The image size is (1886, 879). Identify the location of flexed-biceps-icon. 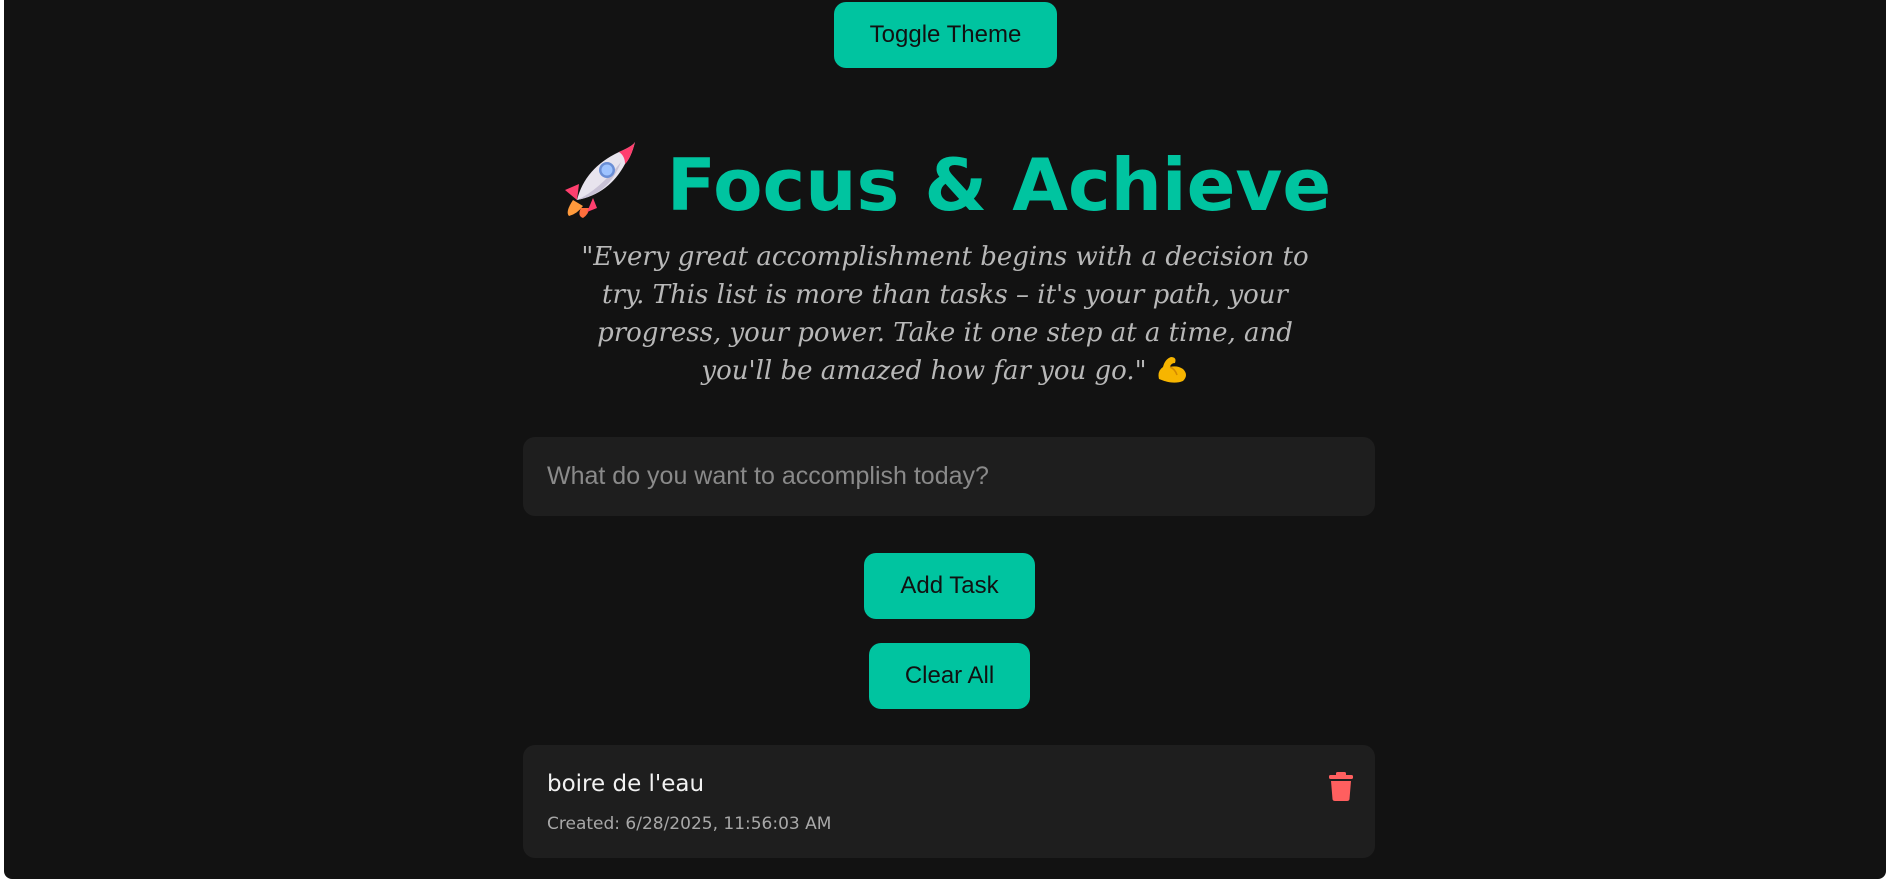
(1172, 369).